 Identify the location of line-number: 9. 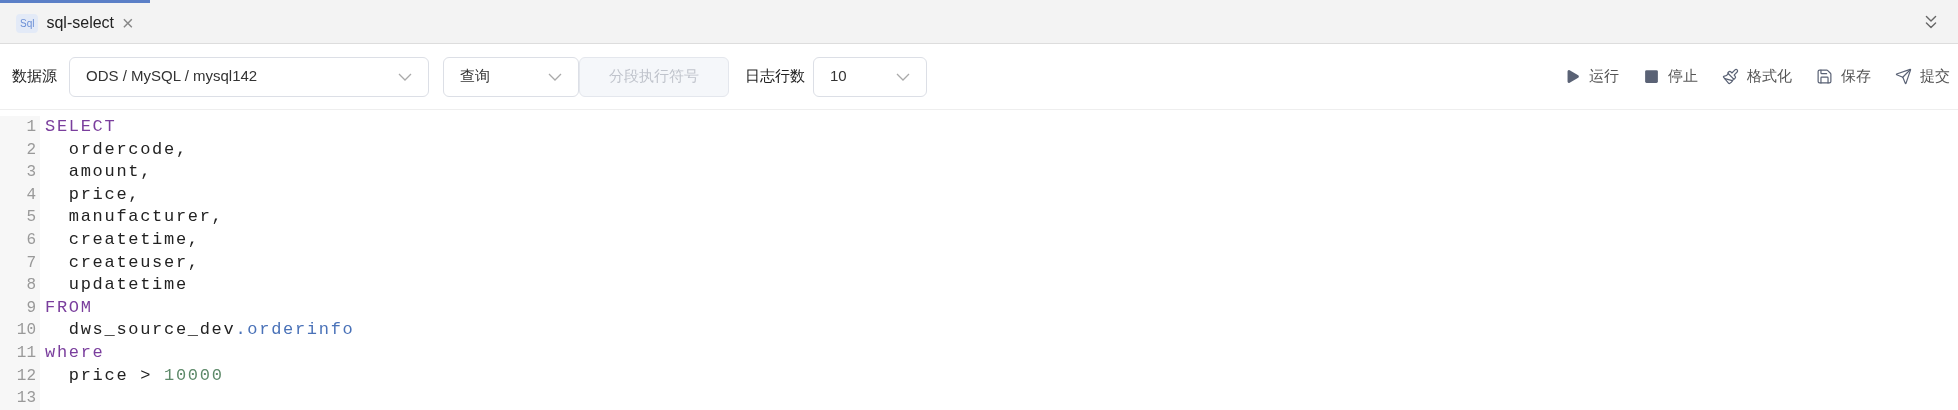
(30, 308).